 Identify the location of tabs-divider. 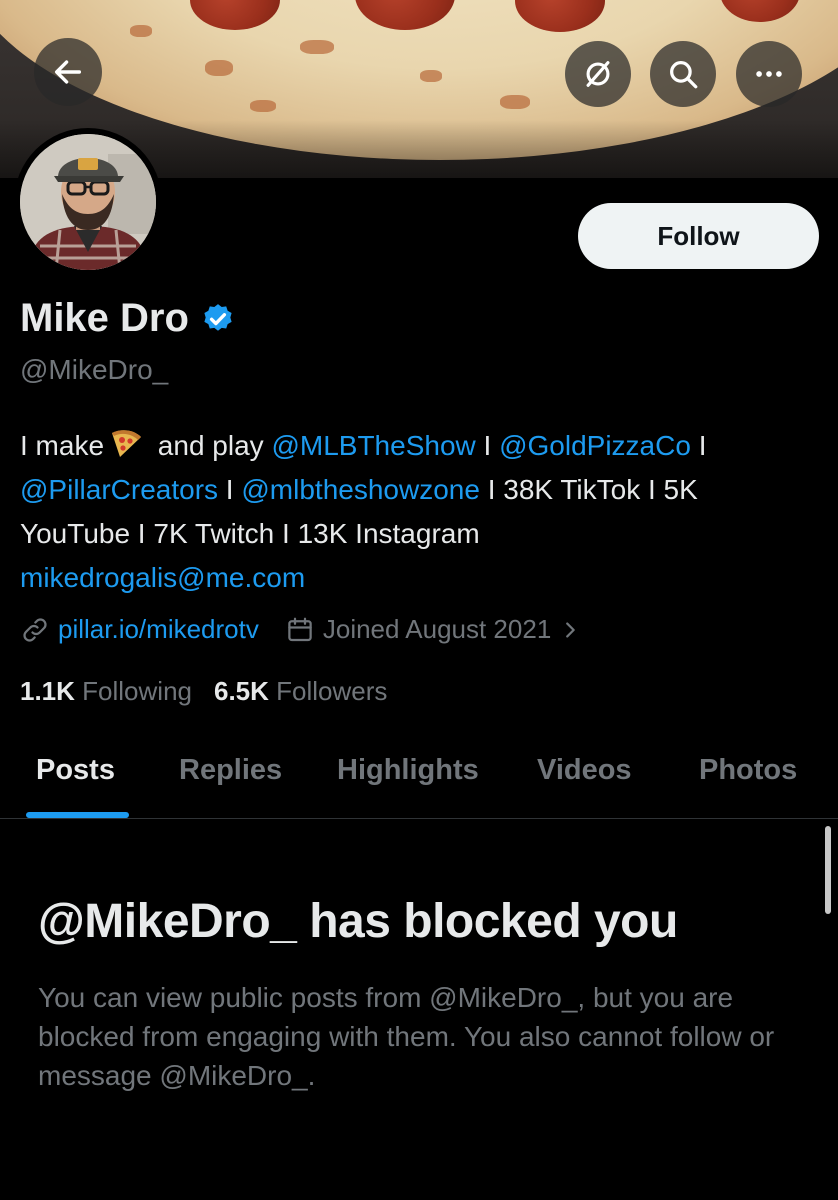
(419, 818).